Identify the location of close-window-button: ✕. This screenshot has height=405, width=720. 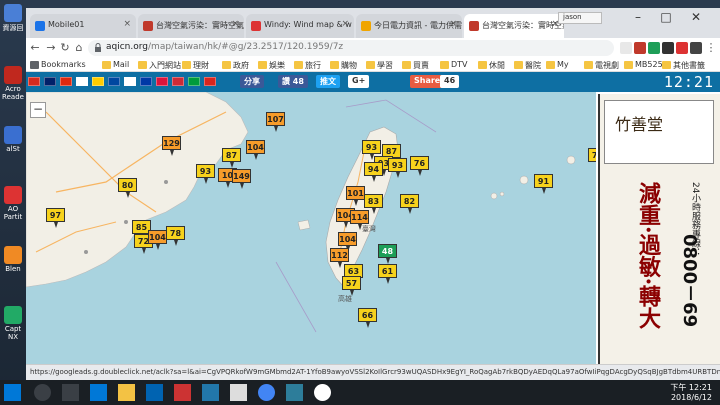
(696, 17).